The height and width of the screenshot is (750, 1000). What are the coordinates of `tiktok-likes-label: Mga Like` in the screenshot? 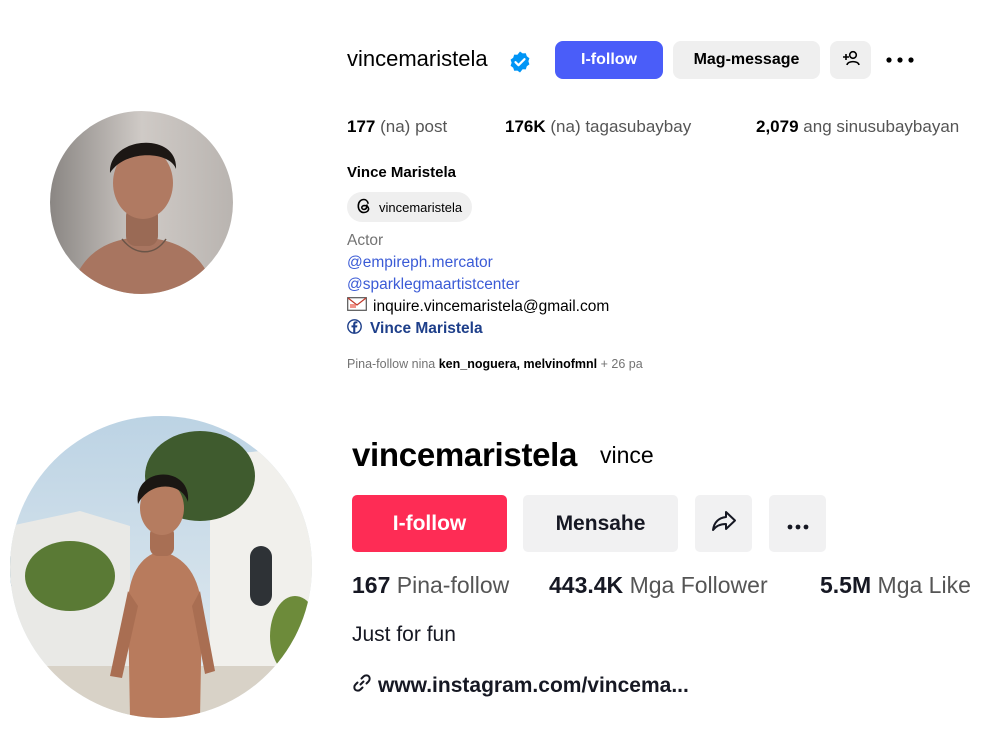 It's located at (924, 585).